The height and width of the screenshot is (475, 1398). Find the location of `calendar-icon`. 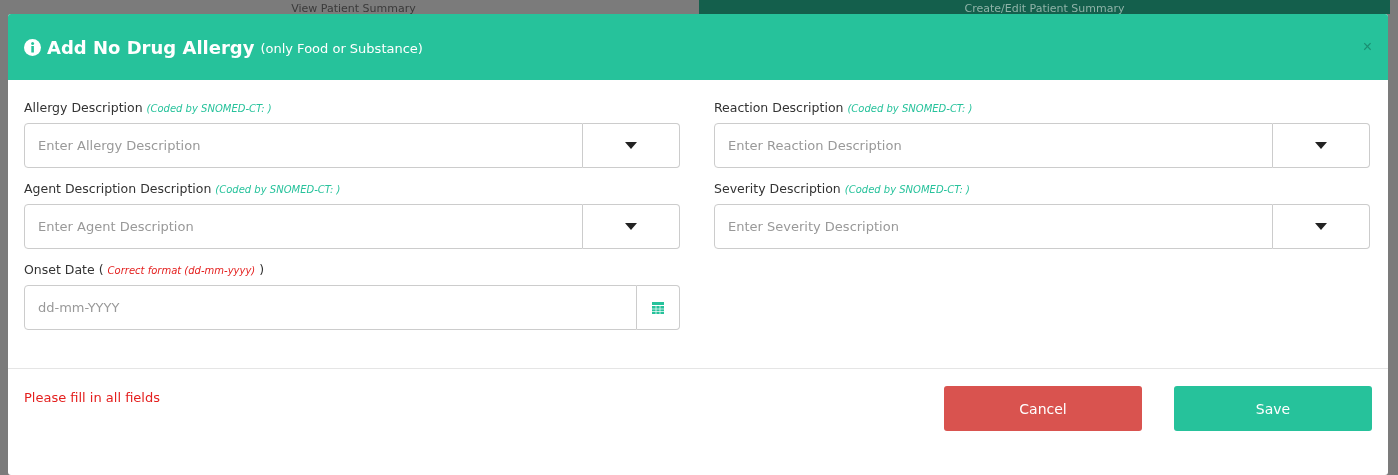

calendar-icon is located at coordinates (658, 307).